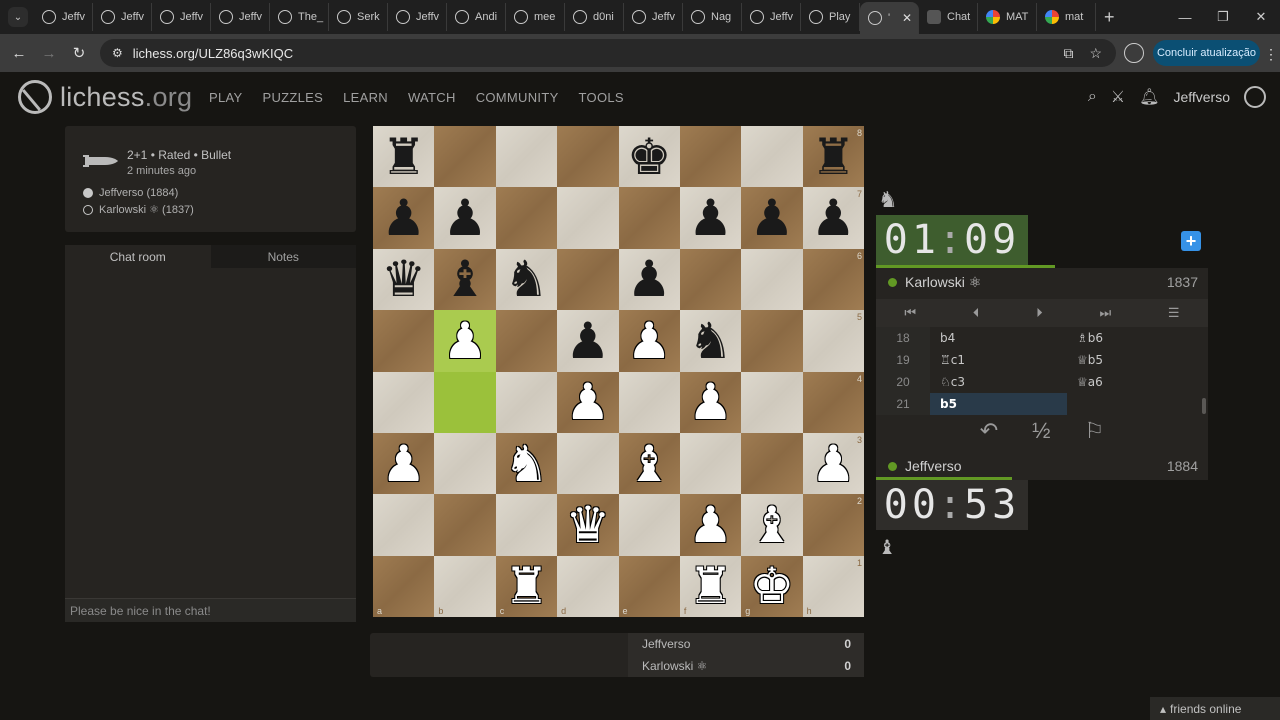 The image size is (1280, 720). I want to click on browser-tab: mat, so click(1066, 17).